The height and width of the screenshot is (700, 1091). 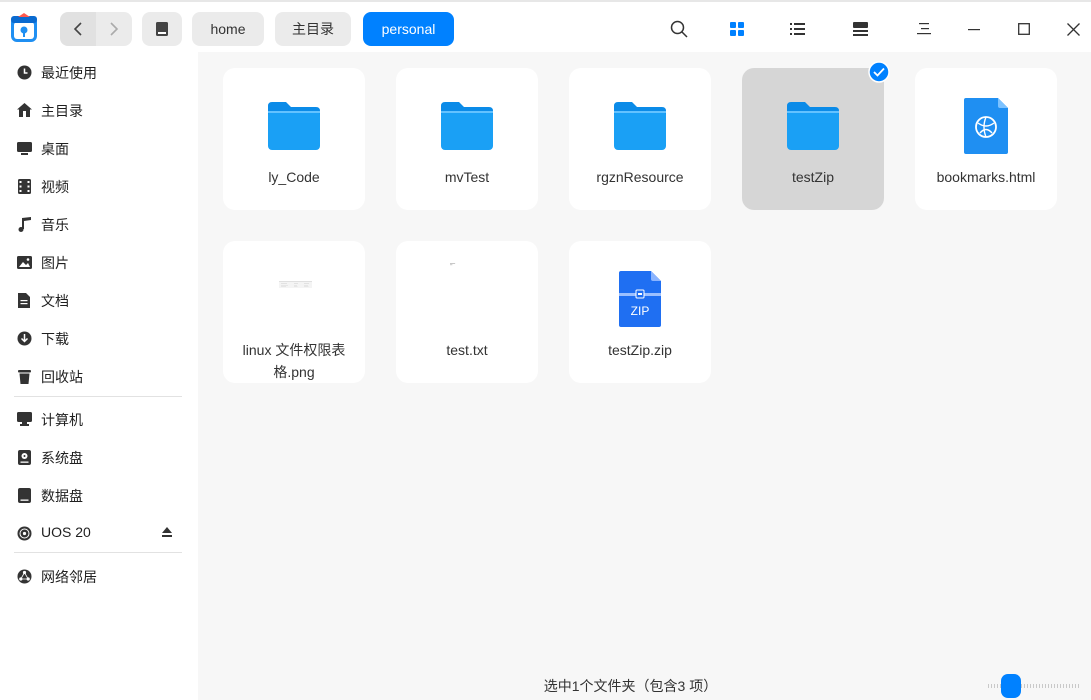 I want to click on file-name: test.txt, so click(x=467, y=350).